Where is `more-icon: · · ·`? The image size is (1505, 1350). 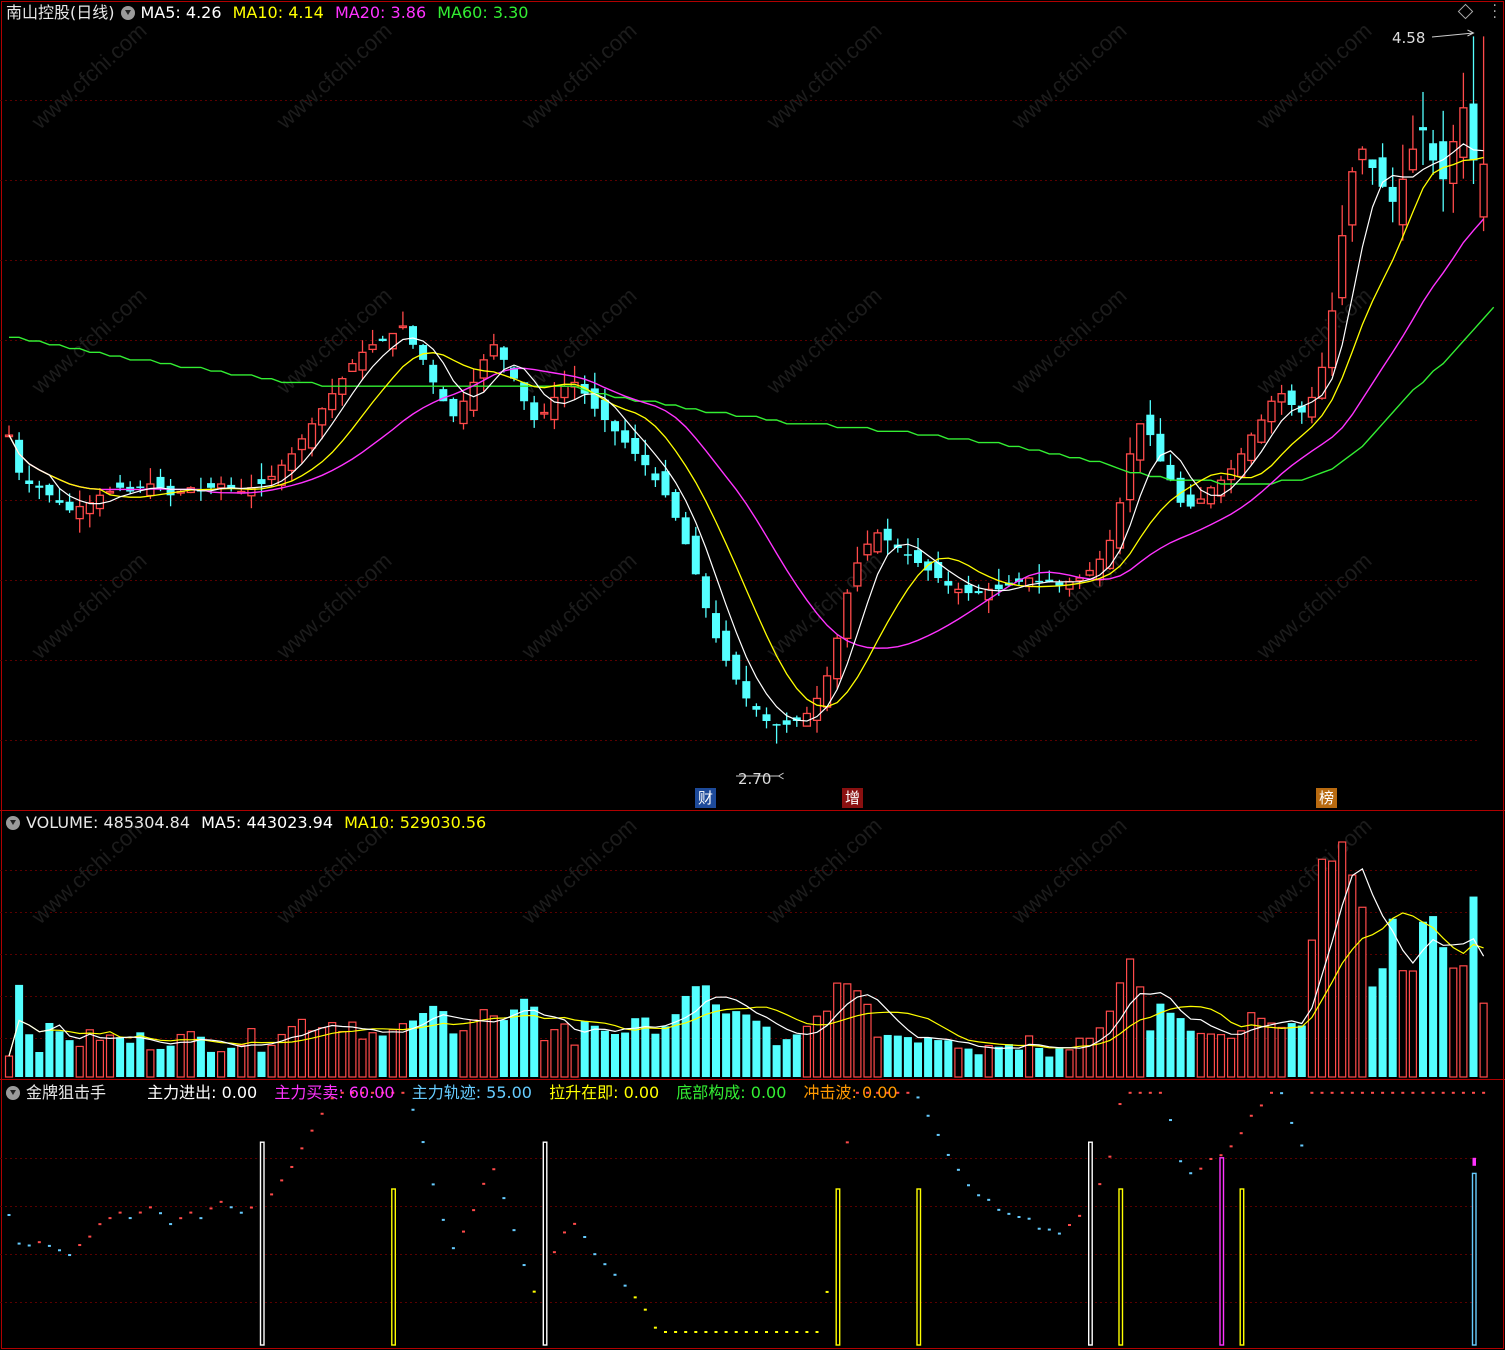 more-icon: · · · is located at coordinates (1495, 12).